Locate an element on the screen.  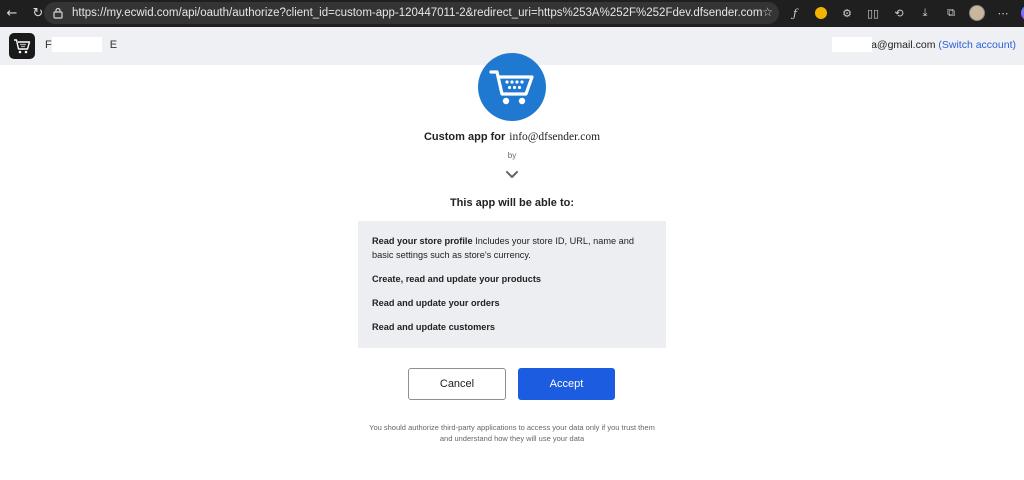
profile-icon is located at coordinates (977, 13).